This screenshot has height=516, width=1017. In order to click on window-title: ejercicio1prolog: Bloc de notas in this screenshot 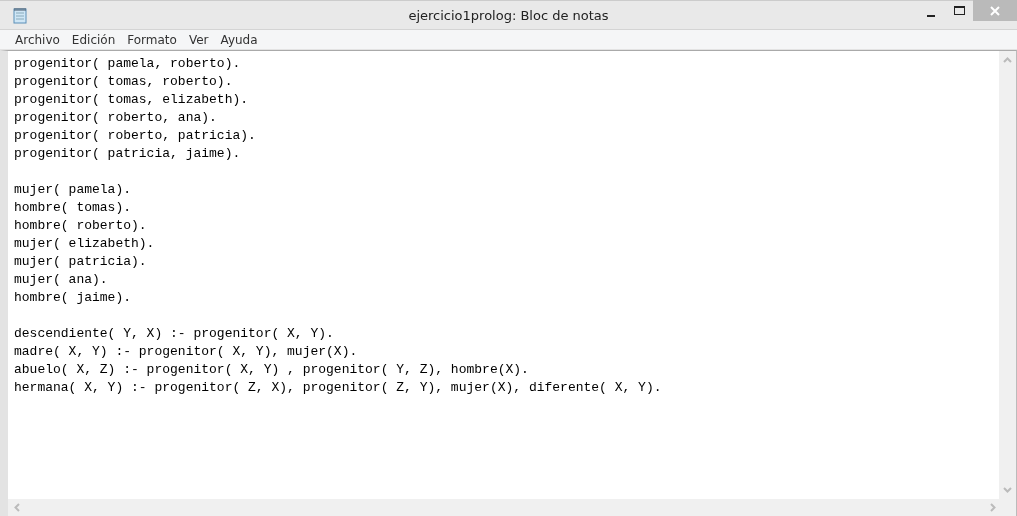, I will do `click(508, 15)`.